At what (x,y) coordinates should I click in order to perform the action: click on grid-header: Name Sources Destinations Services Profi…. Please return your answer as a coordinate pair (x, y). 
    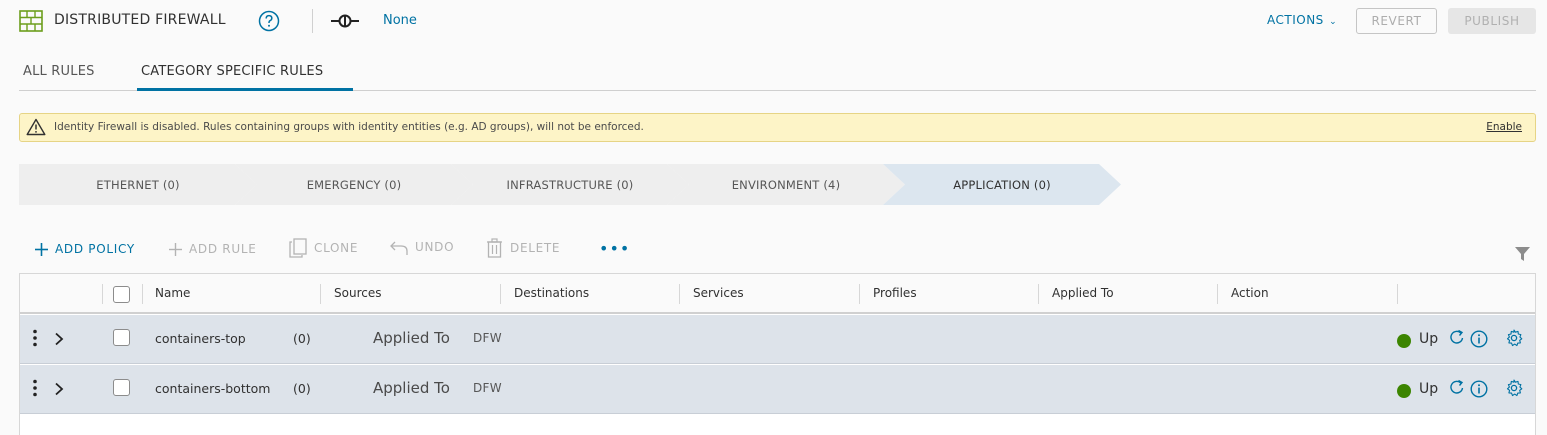
    Looking at the image, I should click on (777, 294).